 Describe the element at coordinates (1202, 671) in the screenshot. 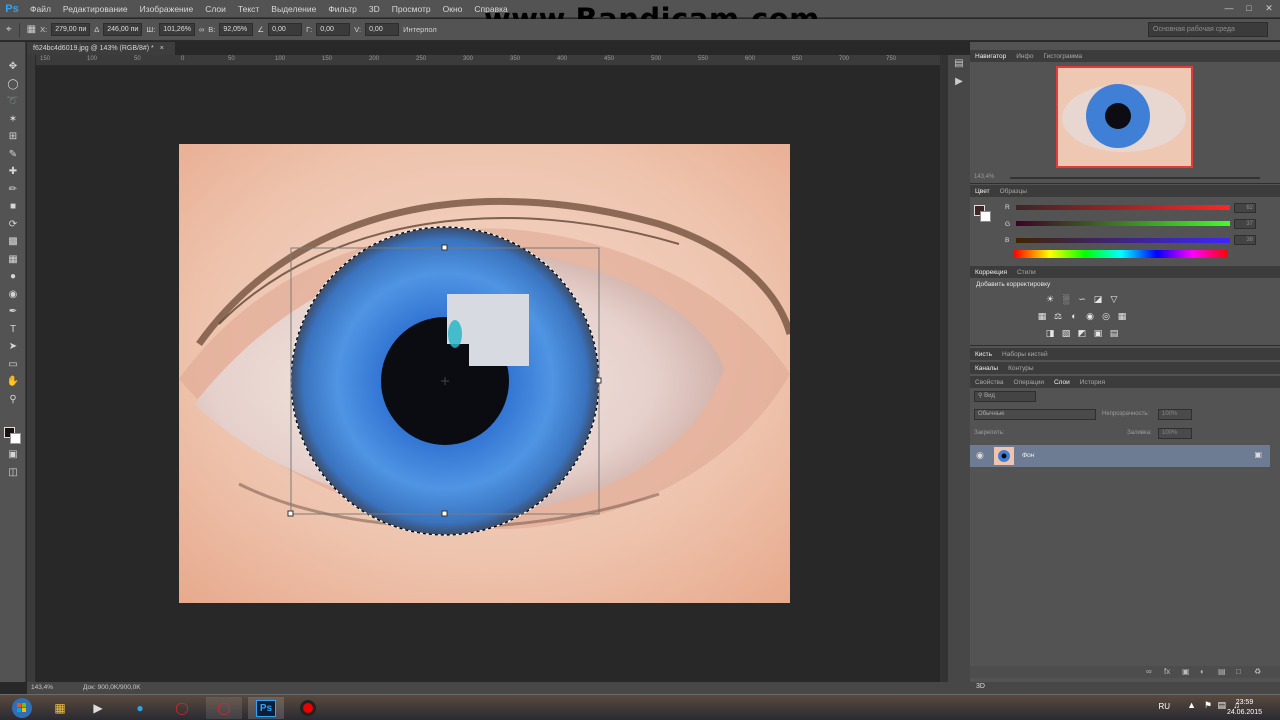

I see `new-adjustment-icon: ◐` at that location.